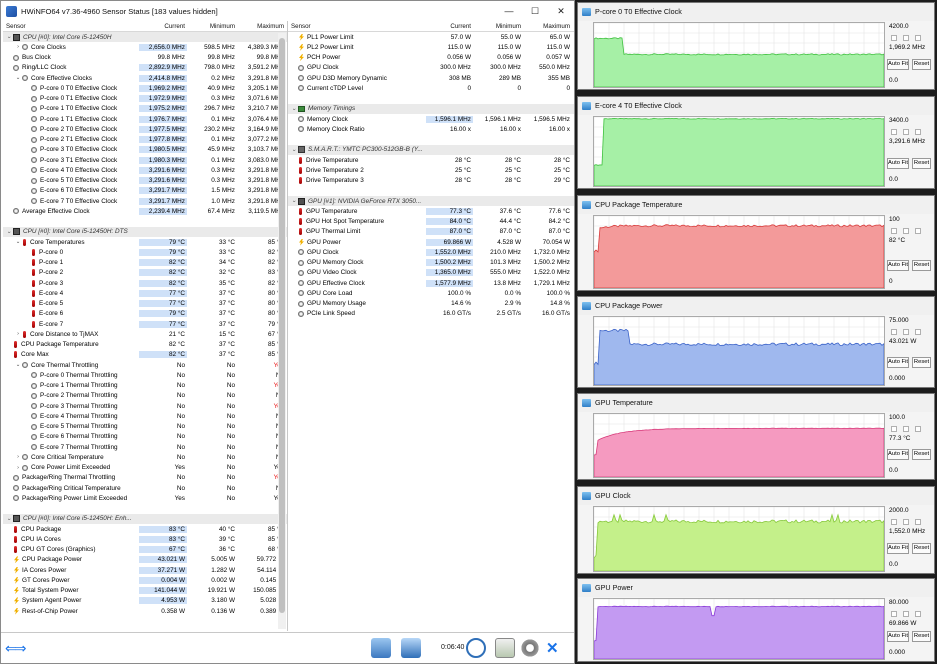  What do you see at coordinates (145, 375) in the screenshot?
I see `sensor-row: P-core 0 Thermal ThrottlingNoNoNo` at bounding box center [145, 375].